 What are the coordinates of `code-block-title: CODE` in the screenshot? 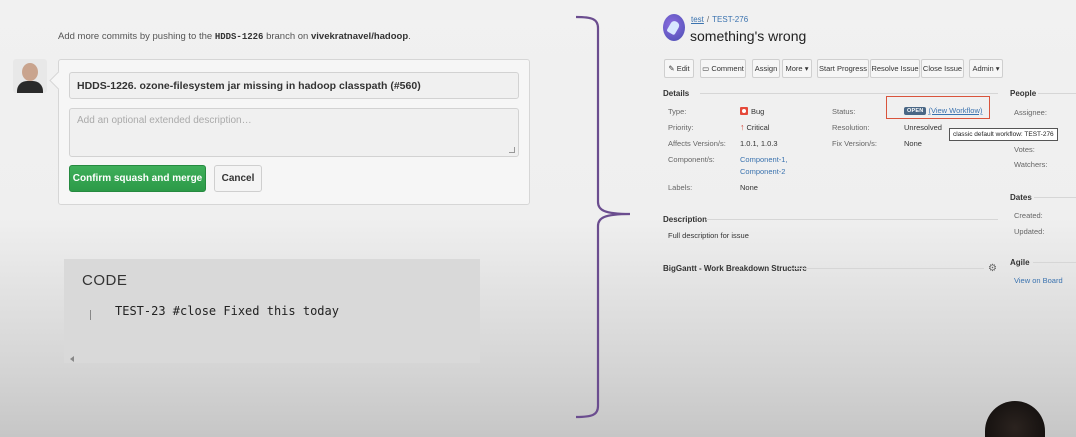 It's located at (105, 280).